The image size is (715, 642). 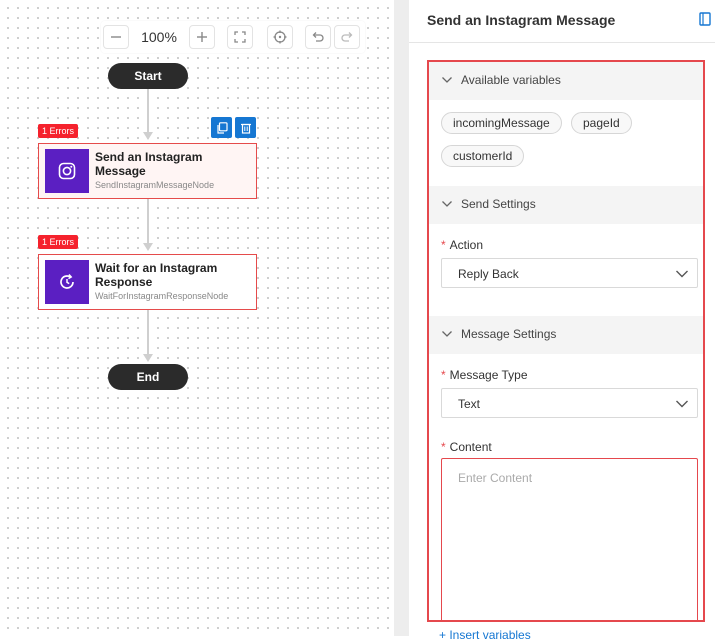 I want to click on crosshair-icon, so click(x=280, y=37).